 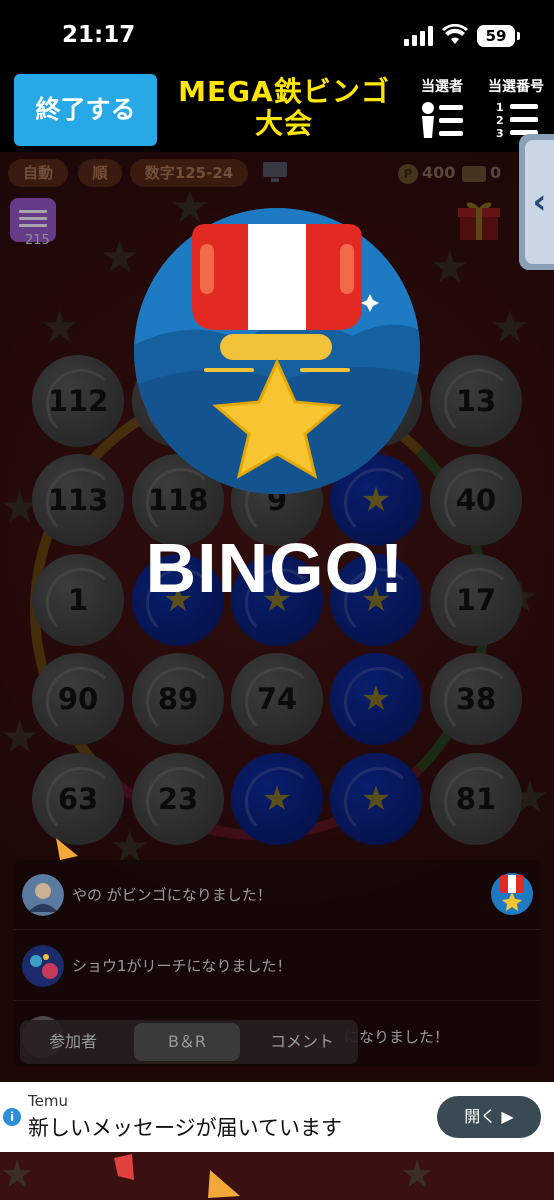 I want to click on tab-comments: コメント, so click(x=302, y=1042).